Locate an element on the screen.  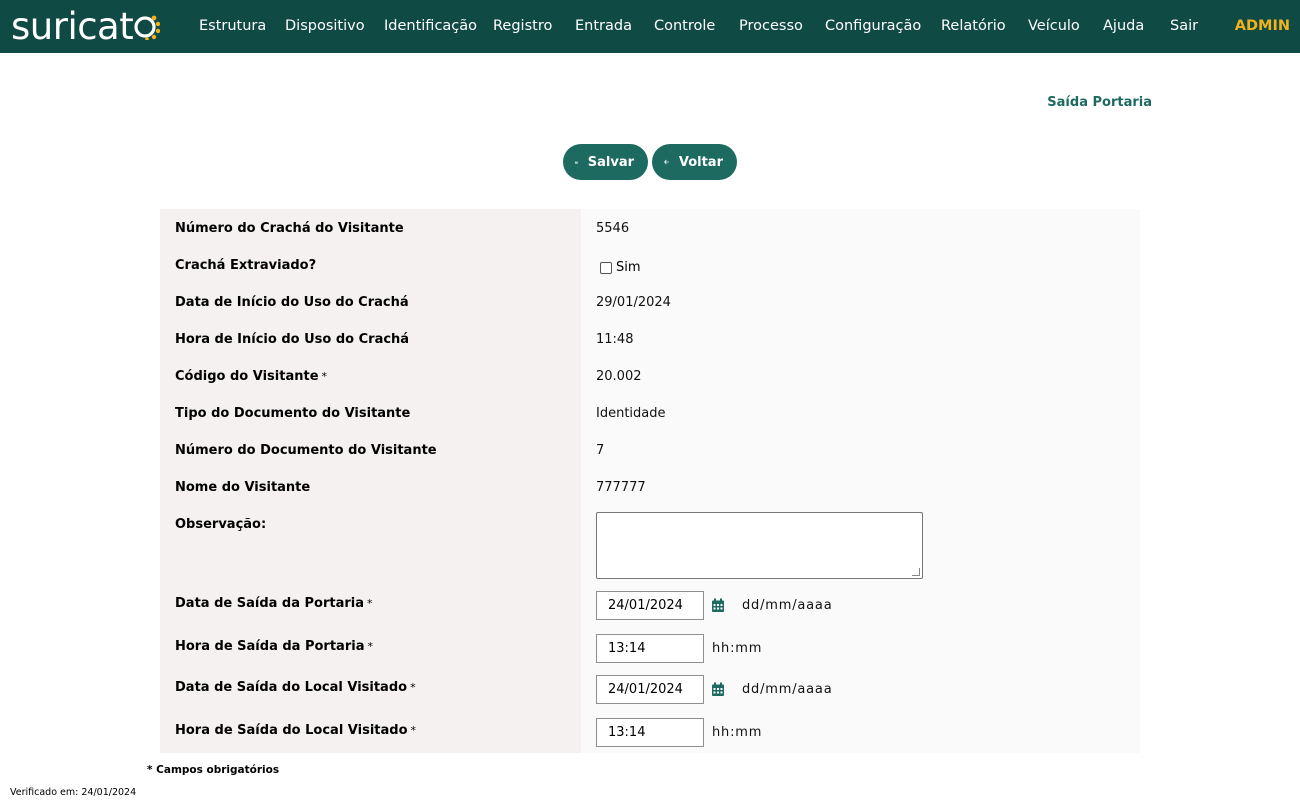
visitor-code-label-text: Código do Visitante is located at coordinates (247, 376).